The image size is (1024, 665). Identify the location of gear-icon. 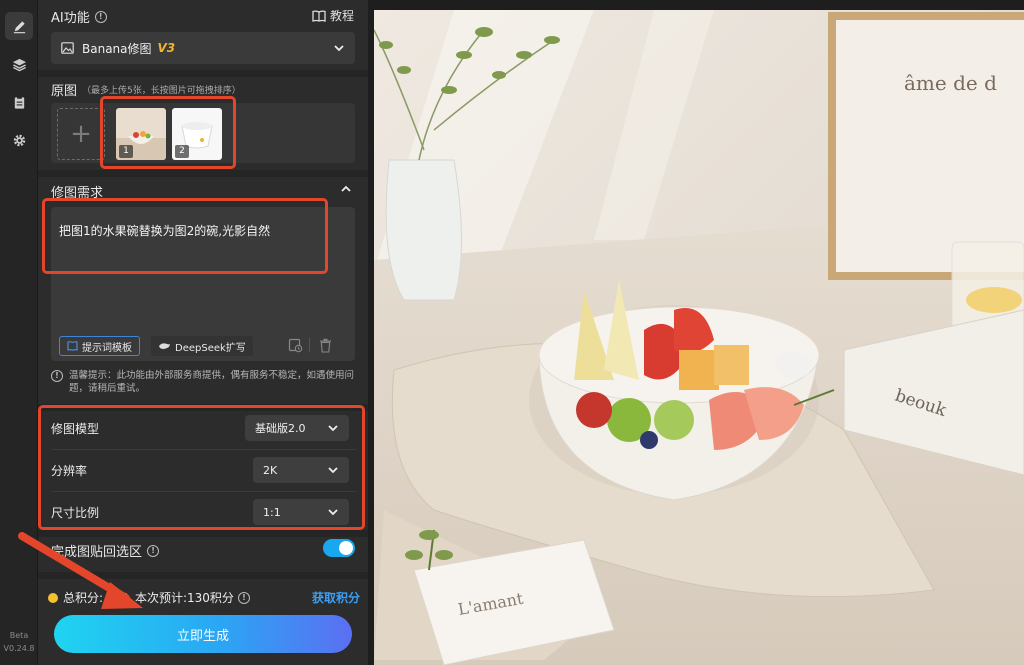
(19, 140).